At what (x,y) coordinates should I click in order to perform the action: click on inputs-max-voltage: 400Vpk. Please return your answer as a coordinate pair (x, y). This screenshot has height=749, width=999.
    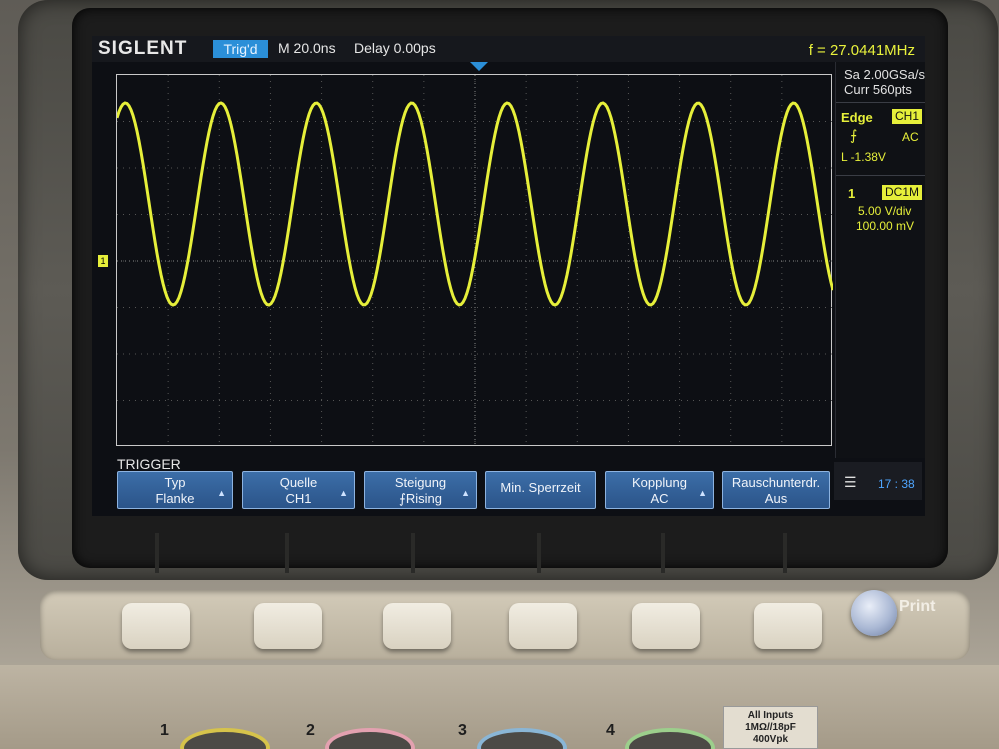
    Looking at the image, I should click on (770, 739).